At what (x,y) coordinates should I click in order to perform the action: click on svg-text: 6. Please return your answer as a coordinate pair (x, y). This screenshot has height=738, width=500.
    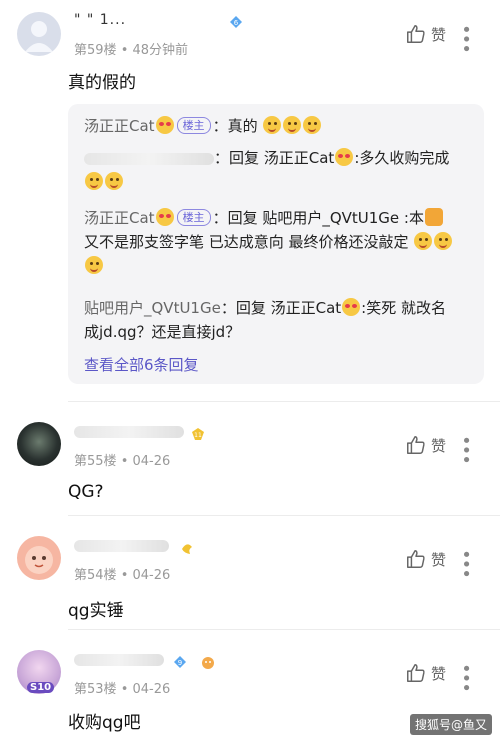
    Looking at the image, I should click on (236, 23).